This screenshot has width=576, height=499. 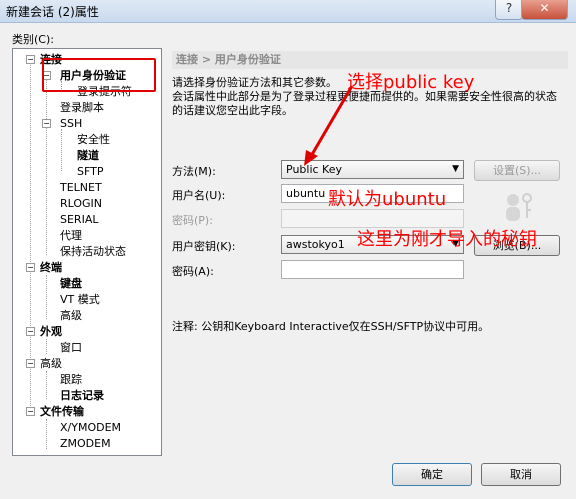 What do you see at coordinates (93, 140) in the screenshot?
I see `tree-item-security: 安全性` at bounding box center [93, 140].